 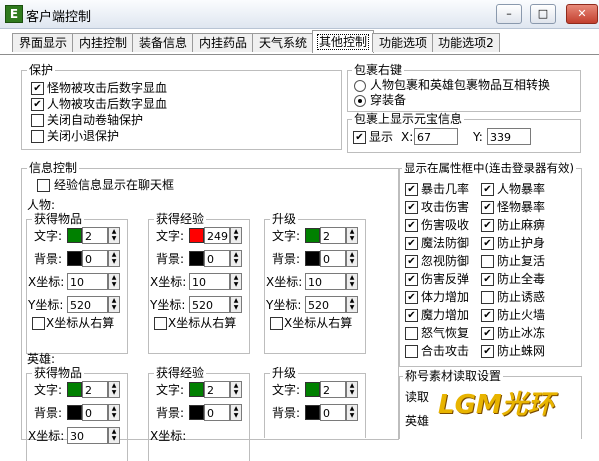 What do you see at coordinates (114, 389) in the screenshot?
I see `hero-get-item-text-spinner: ▲ ▼` at bounding box center [114, 389].